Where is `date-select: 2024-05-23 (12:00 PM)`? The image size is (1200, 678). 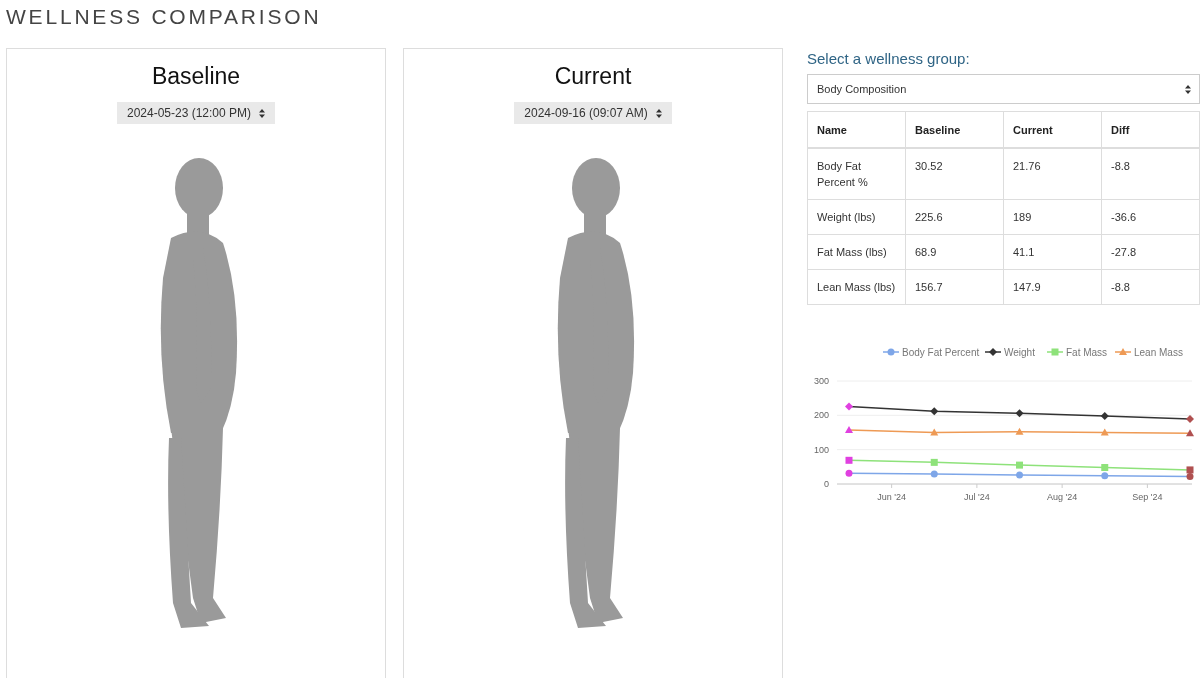
date-select: 2024-05-23 (12:00 PM) is located at coordinates (196, 113).